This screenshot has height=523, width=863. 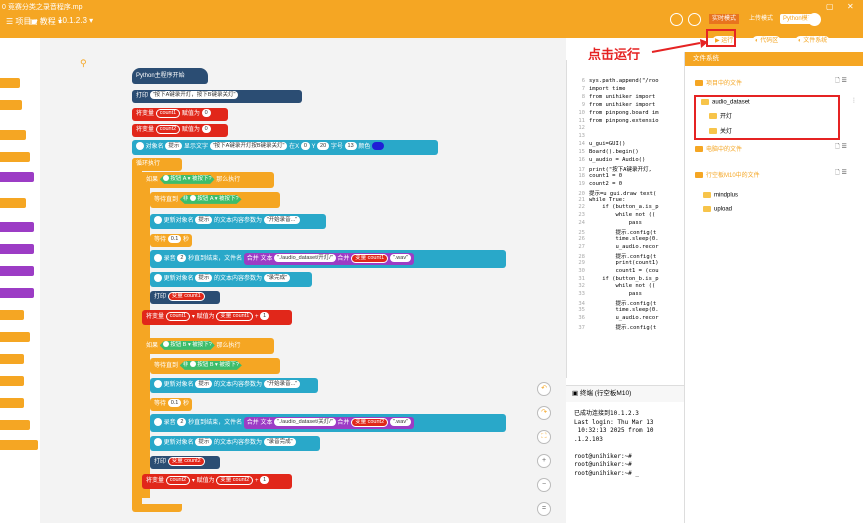 I want to click on code-line: 27 u_audio.recor, so click(x=626, y=248).